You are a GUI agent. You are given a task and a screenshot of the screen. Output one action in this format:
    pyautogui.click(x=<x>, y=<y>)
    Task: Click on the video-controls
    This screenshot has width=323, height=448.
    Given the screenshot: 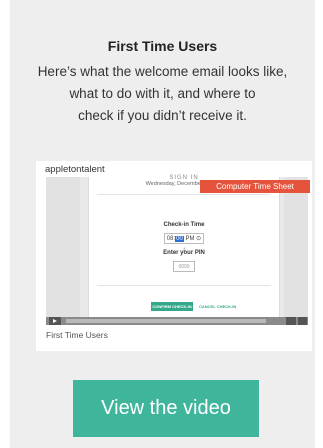 What is the action you would take?
    pyautogui.click(x=177, y=321)
    